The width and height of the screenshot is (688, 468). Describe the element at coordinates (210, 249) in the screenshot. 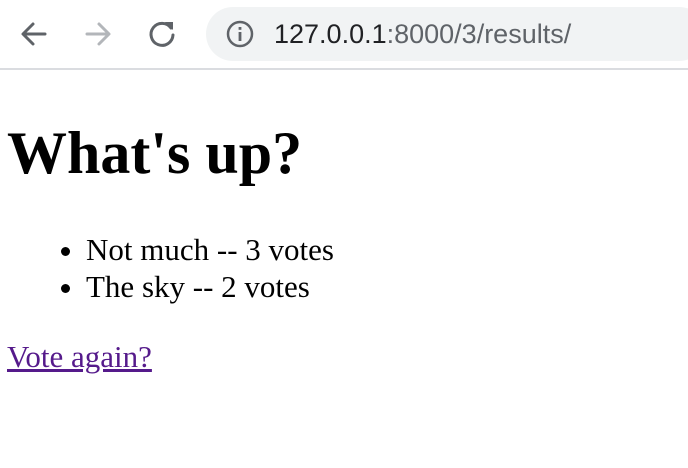

I see `list-item: Not much -- 3 votes` at that location.